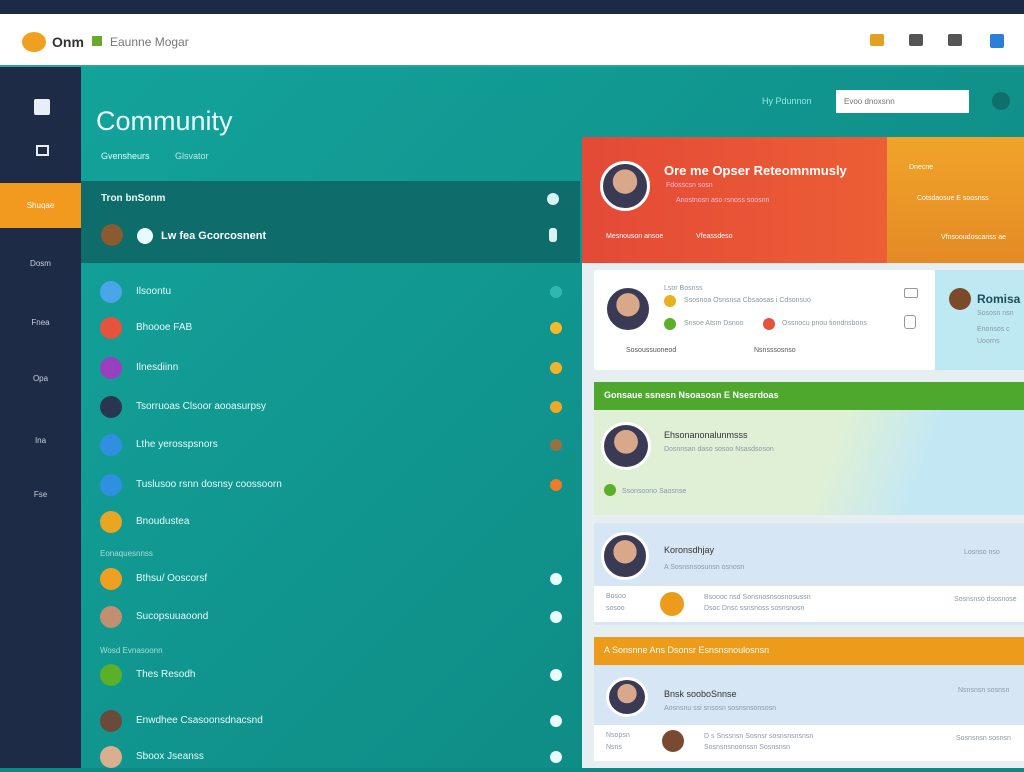 The image size is (1024, 772). What do you see at coordinates (787, 101) in the screenshot?
I see `profile-link: Hy Pdunnon` at bounding box center [787, 101].